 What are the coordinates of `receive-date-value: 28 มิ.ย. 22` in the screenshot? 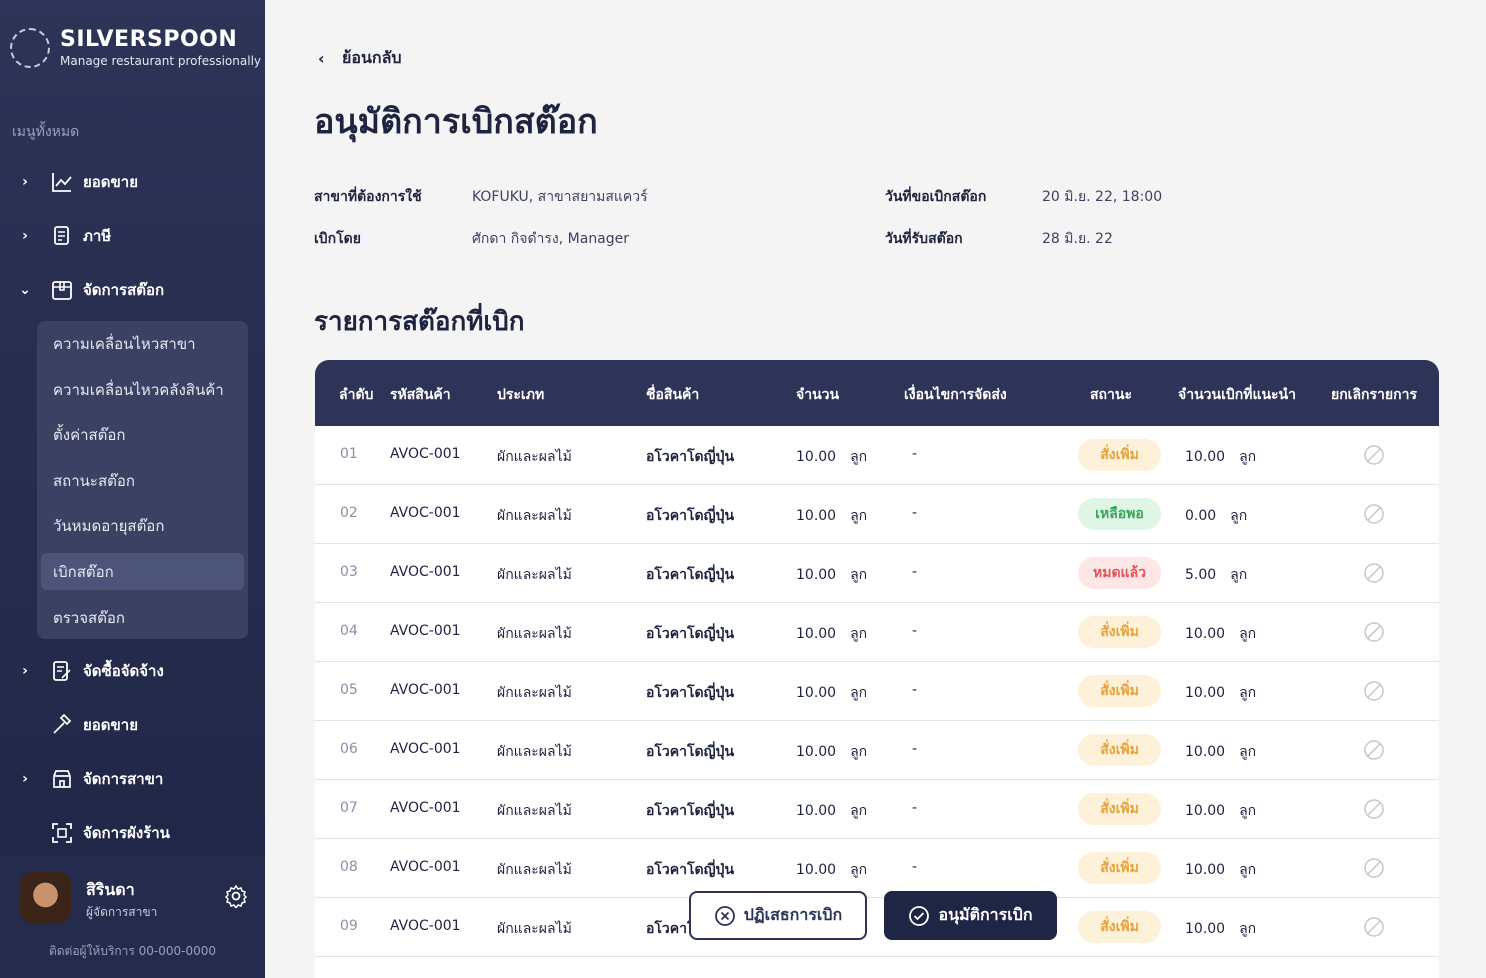 It's located at (1077, 239).